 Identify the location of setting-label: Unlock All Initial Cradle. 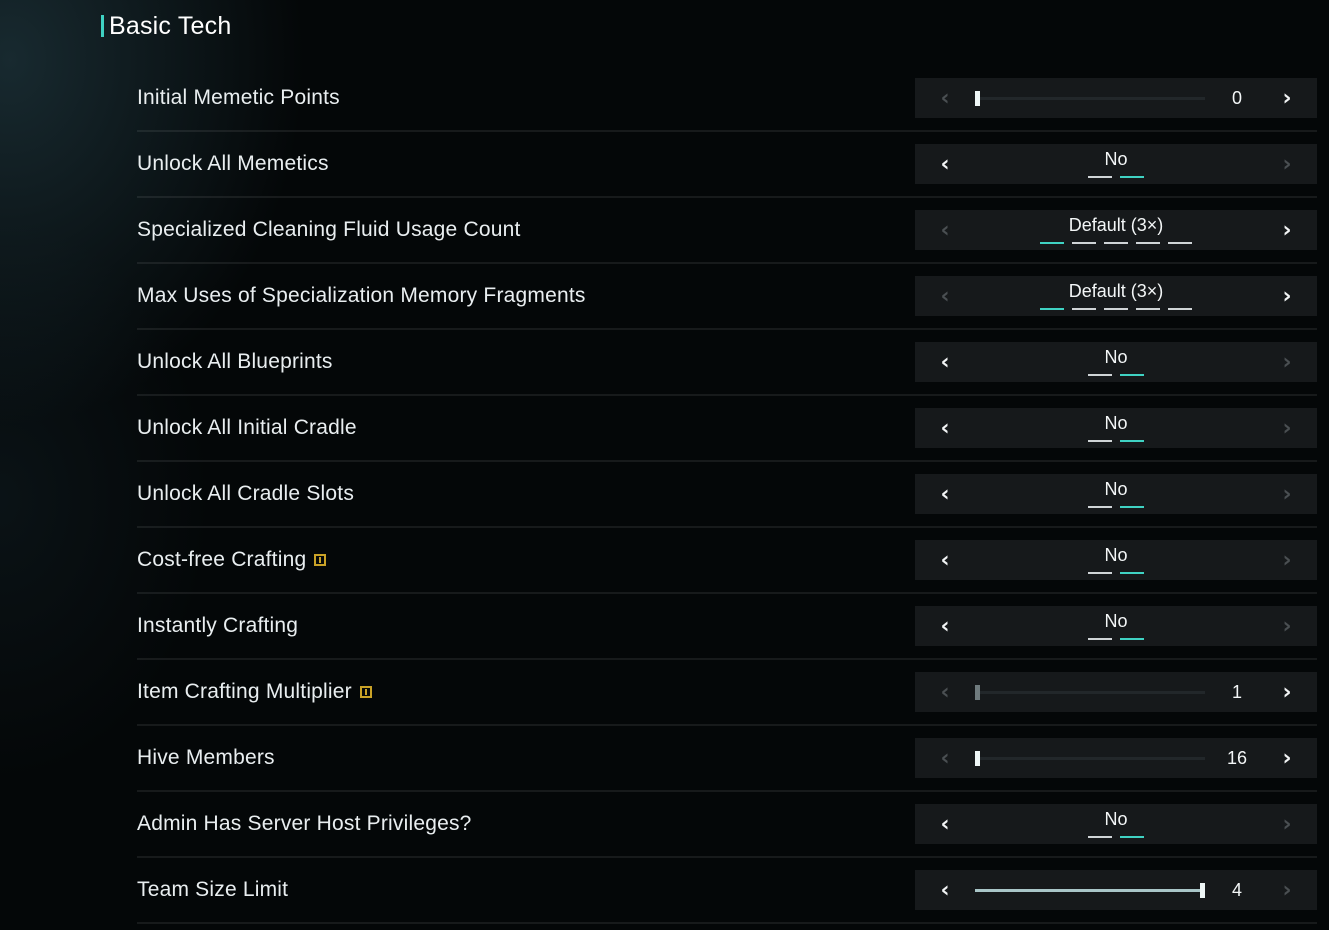
(247, 428).